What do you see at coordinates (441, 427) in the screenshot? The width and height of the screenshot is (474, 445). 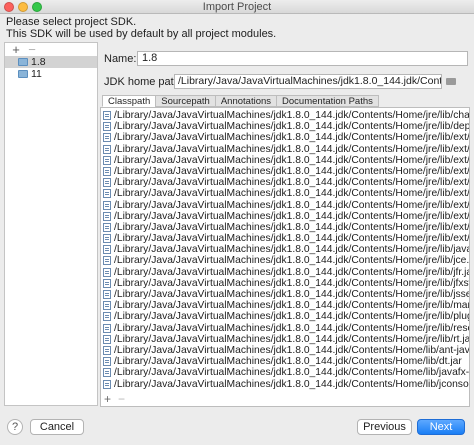 I see `next-button: Next` at bounding box center [441, 427].